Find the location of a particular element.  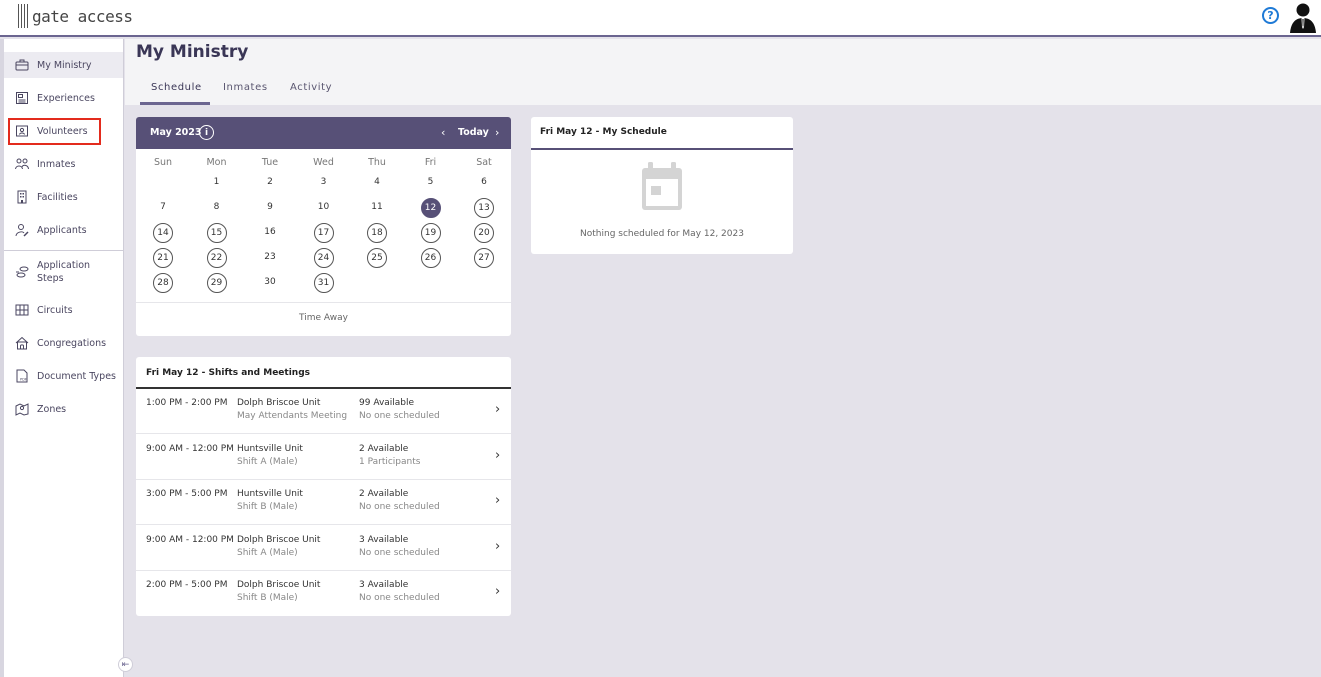

calendar-day: 4 is located at coordinates (377, 183).